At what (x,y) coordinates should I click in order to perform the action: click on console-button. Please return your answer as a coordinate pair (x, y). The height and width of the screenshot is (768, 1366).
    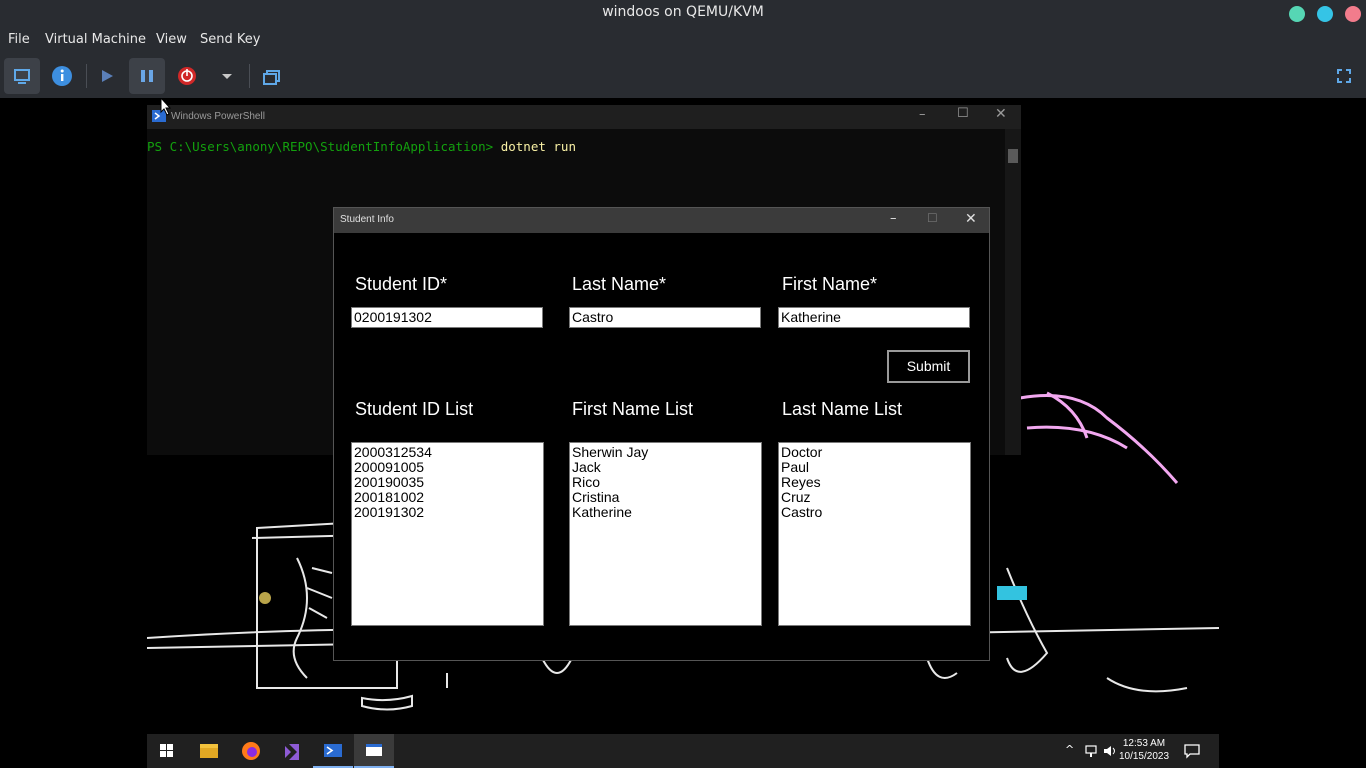
    Looking at the image, I should click on (22, 76).